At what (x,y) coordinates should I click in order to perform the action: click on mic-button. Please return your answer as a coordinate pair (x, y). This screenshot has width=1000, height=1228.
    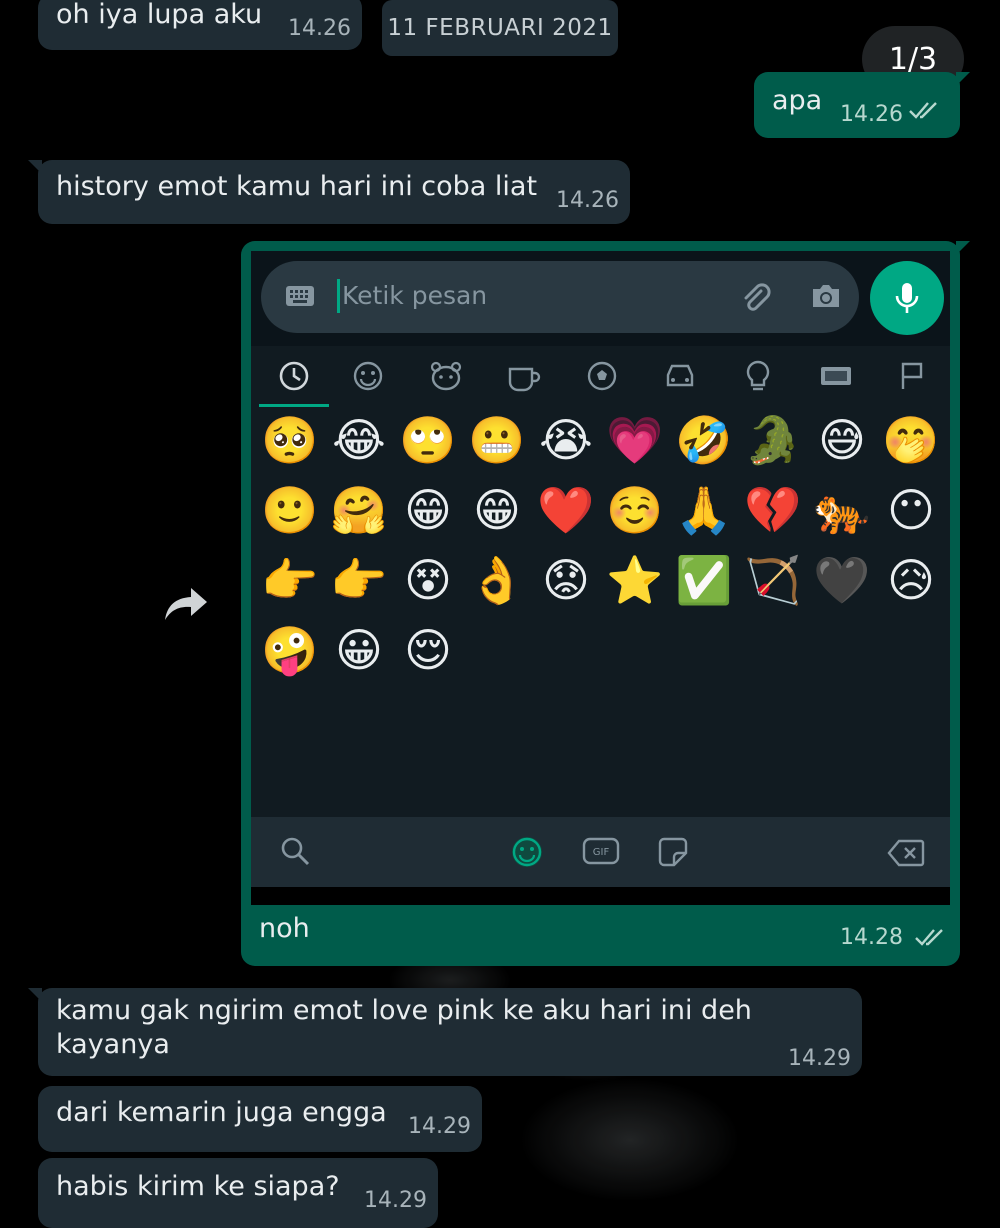
    Looking at the image, I should click on (907, 298).